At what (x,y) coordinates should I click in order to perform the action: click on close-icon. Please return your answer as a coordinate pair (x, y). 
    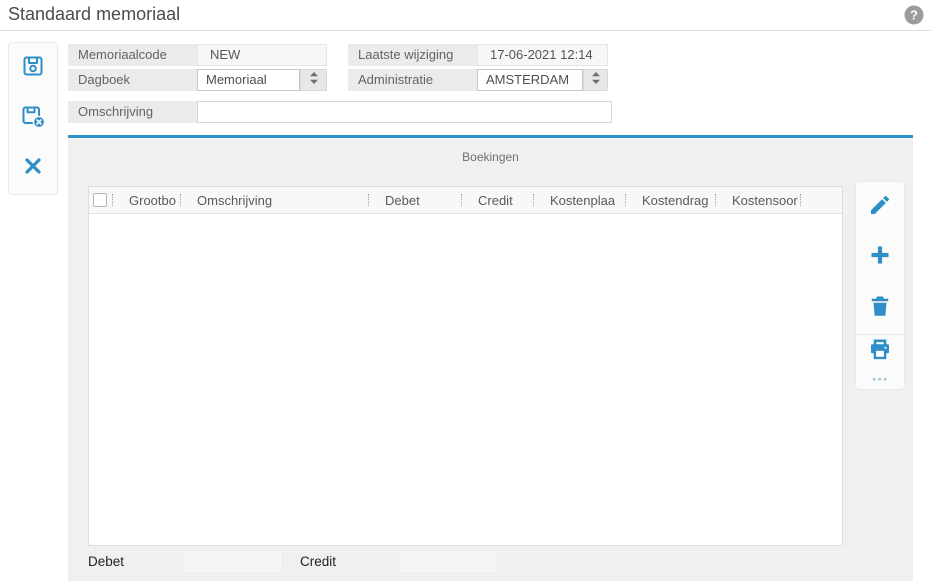
    Looking at the image, I should click on (33, 168).